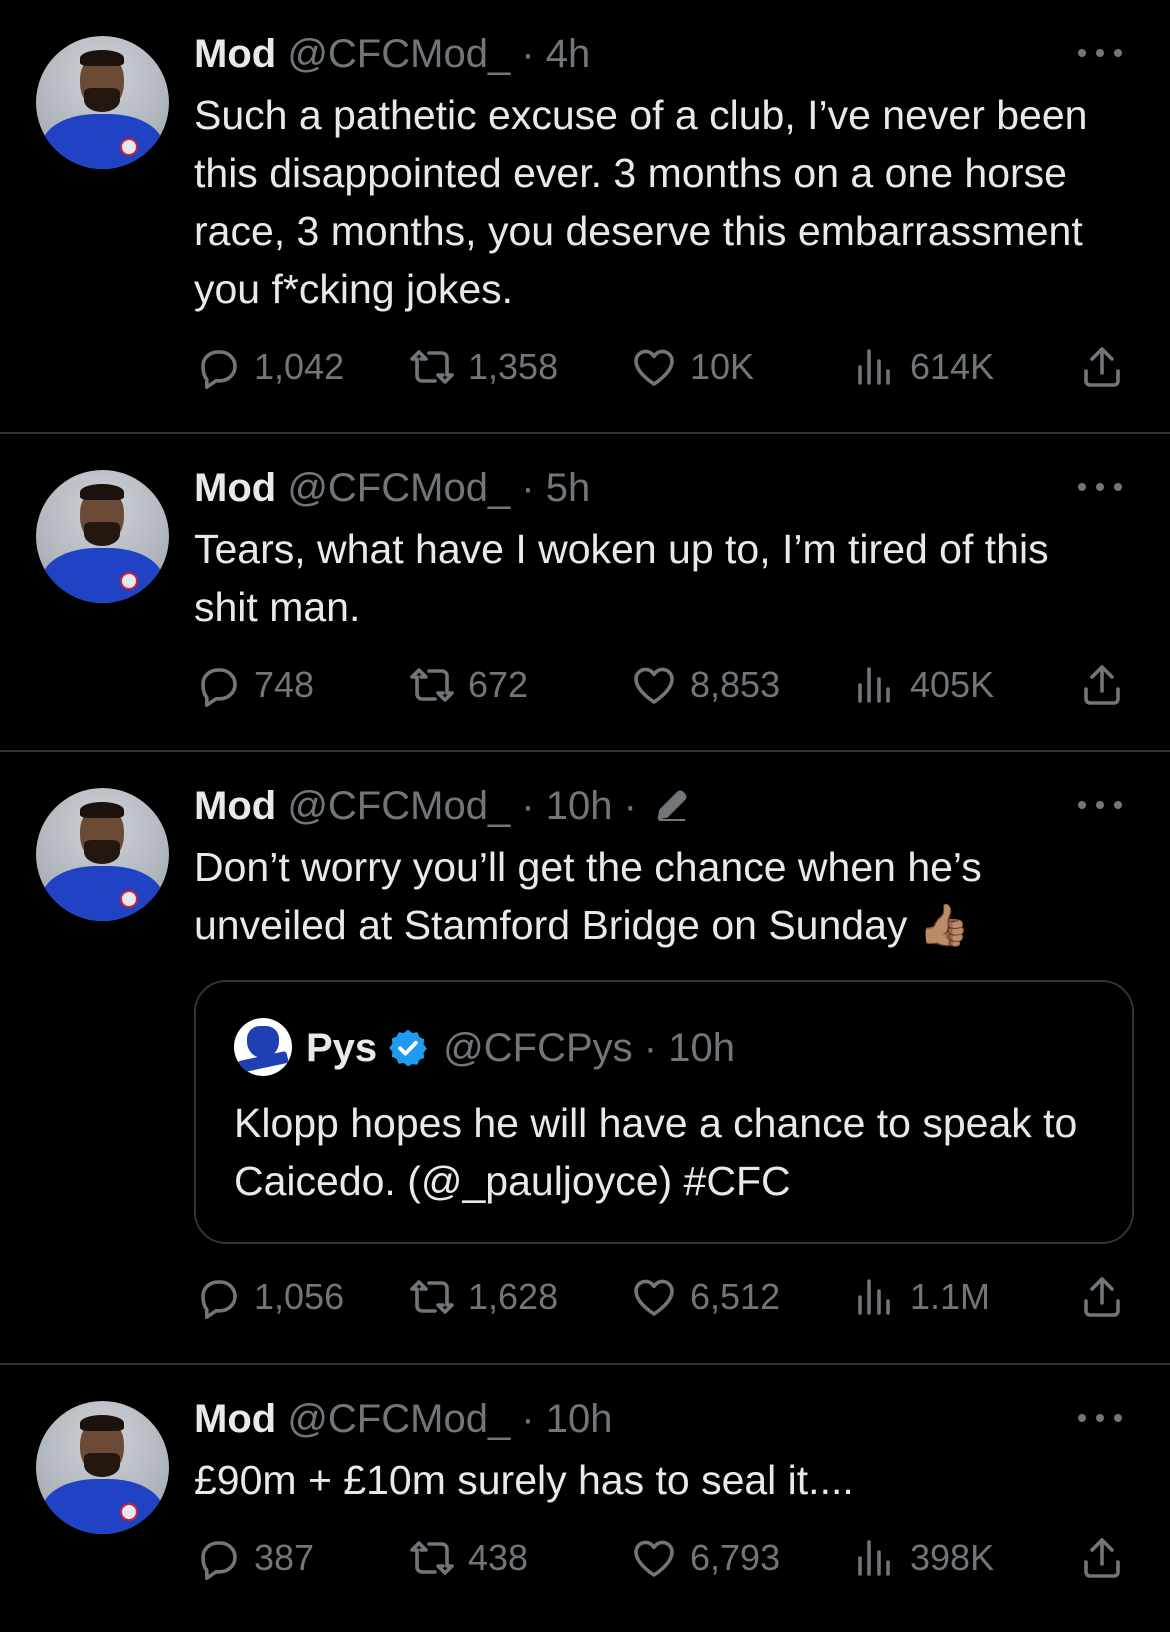 This screenshot has height=1632, width=1170. I want to click on like-count: 8,853, so click(735, 684).